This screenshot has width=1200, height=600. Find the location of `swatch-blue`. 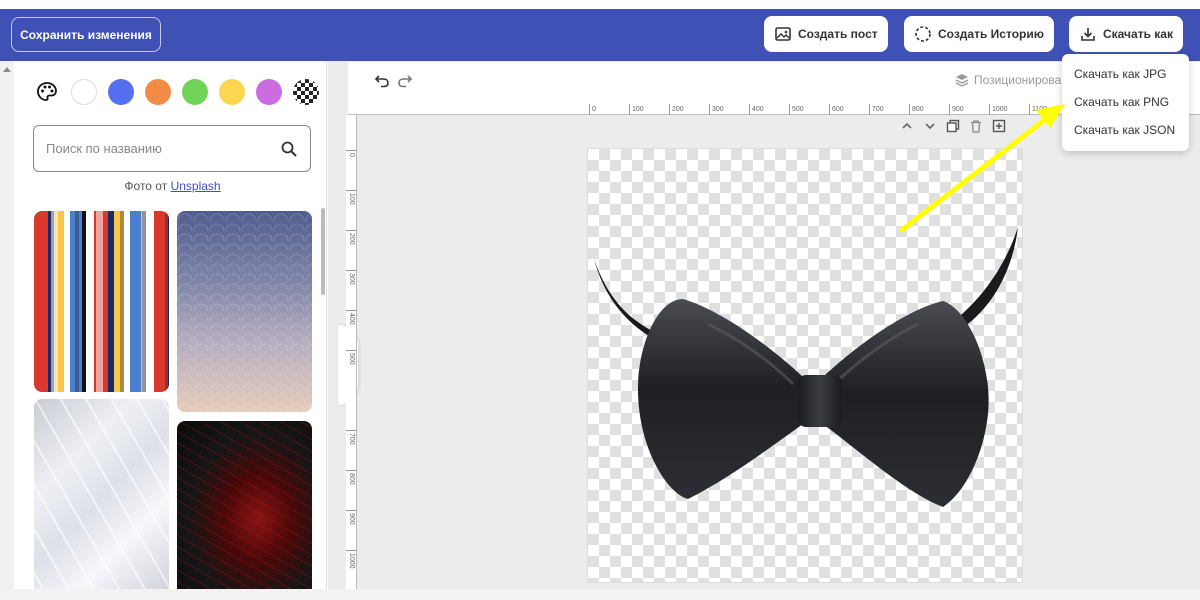

swatch-blue is located at coordinates (121, 92).